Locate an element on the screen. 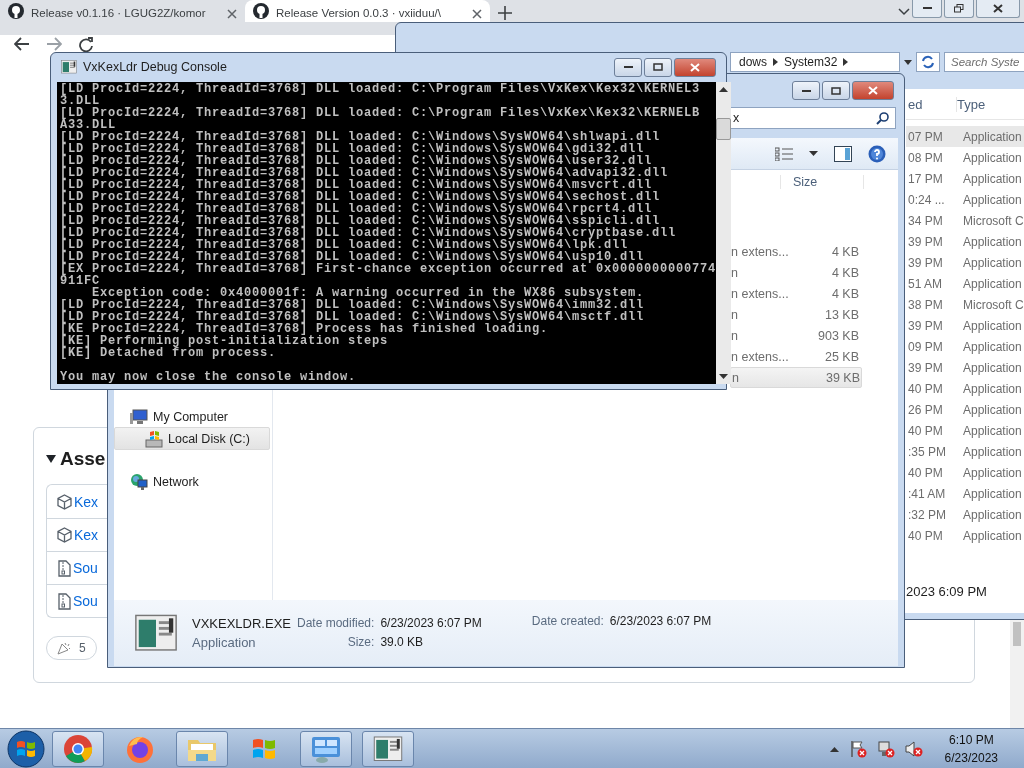 Image resolution: width=1024 pixels, height=768 pixels. detail-label: Date modified: is located at coordinates (336, 623).